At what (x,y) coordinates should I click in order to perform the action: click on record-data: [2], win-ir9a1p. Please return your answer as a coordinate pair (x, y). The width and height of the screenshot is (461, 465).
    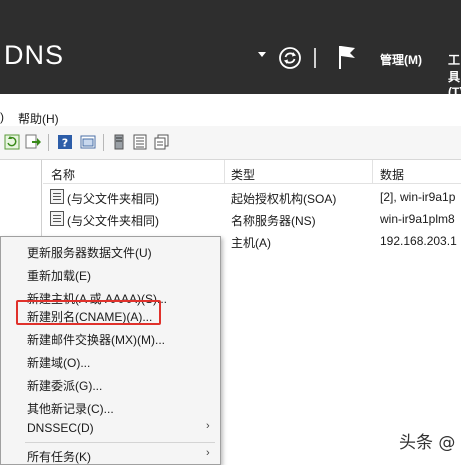
    Looking at the image, I should click on (418, 197).